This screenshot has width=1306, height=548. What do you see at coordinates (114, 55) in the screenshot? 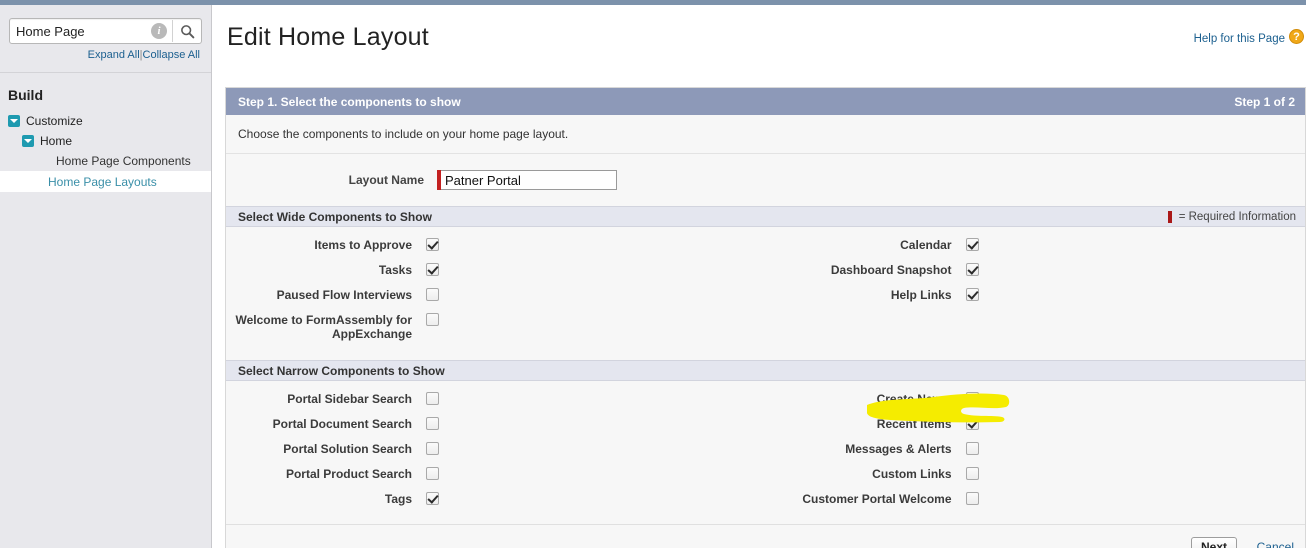
I see `expand-all-link: Expand All` at bounding box center [114, 55].